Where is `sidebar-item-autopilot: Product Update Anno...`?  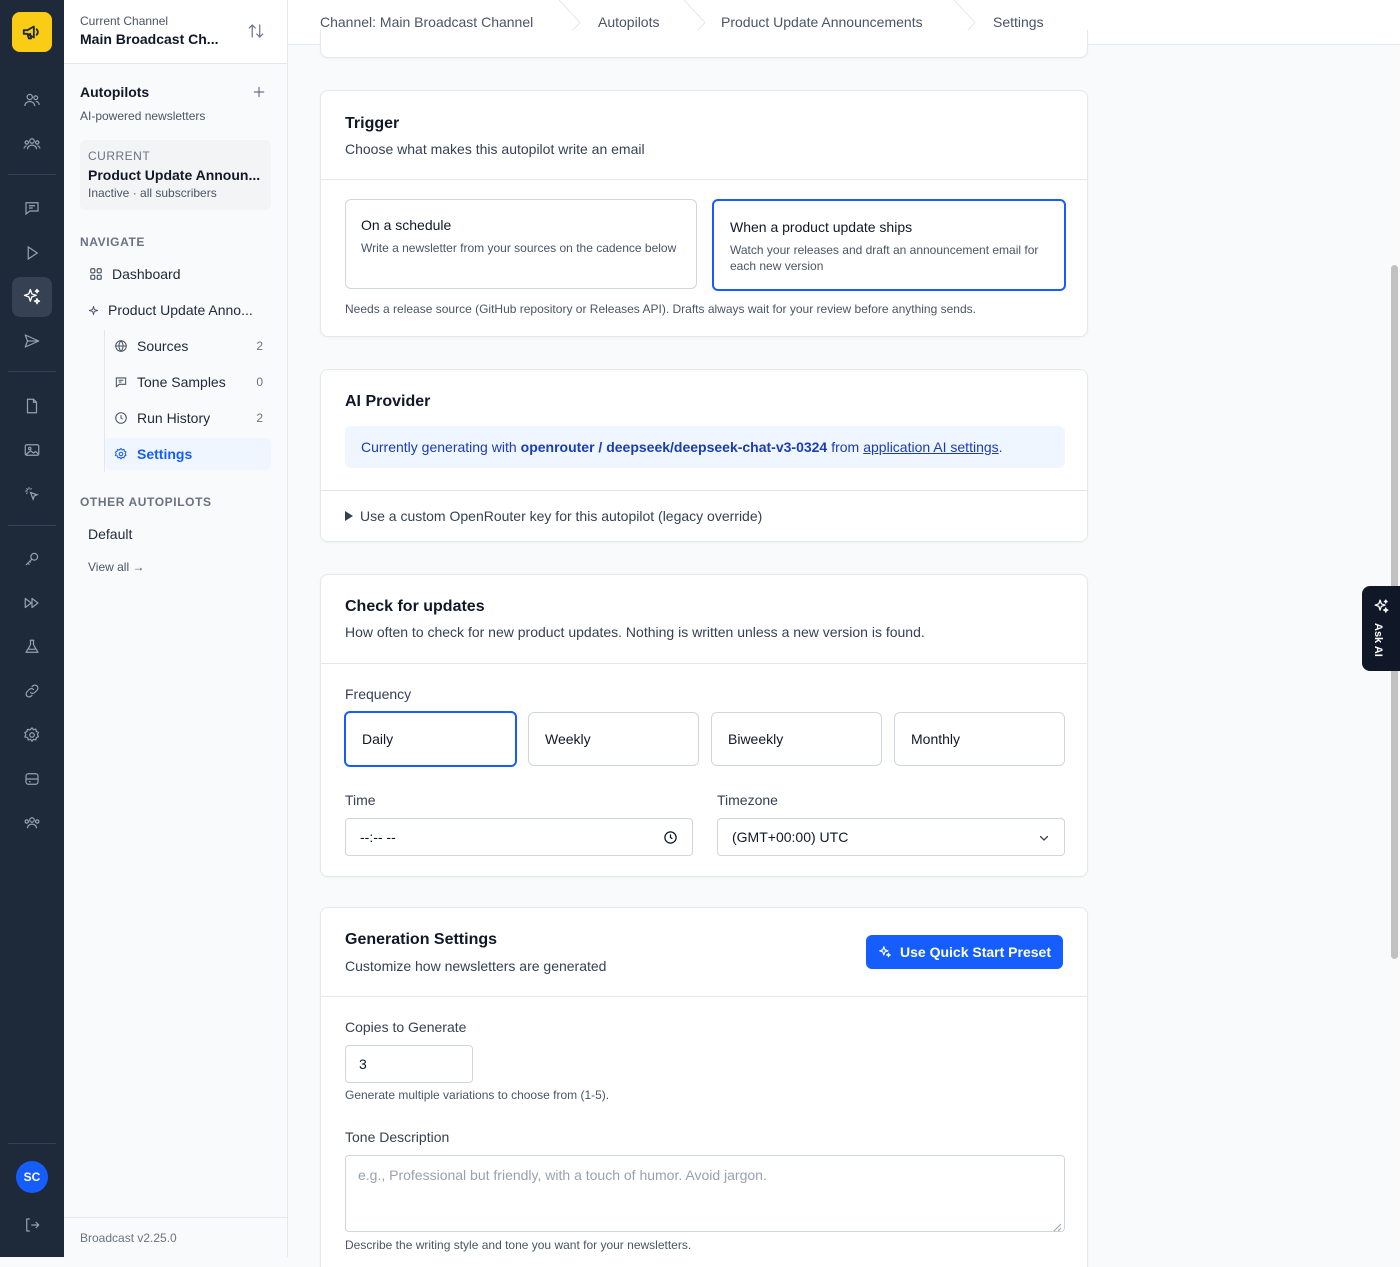
sidebar-item-autopilot: Product Update Anno... is located at coordinates (175, 310).